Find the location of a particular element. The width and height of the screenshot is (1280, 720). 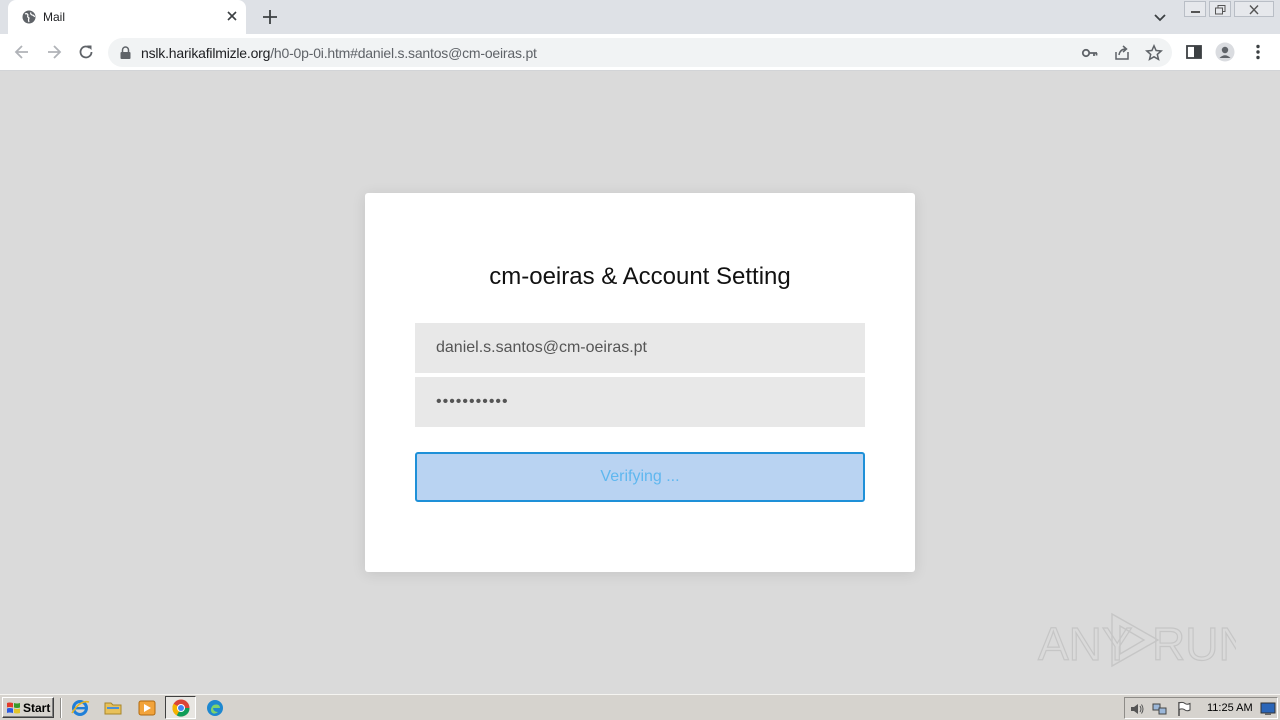

windows-logo-icon is located at coordinates (13, 708).